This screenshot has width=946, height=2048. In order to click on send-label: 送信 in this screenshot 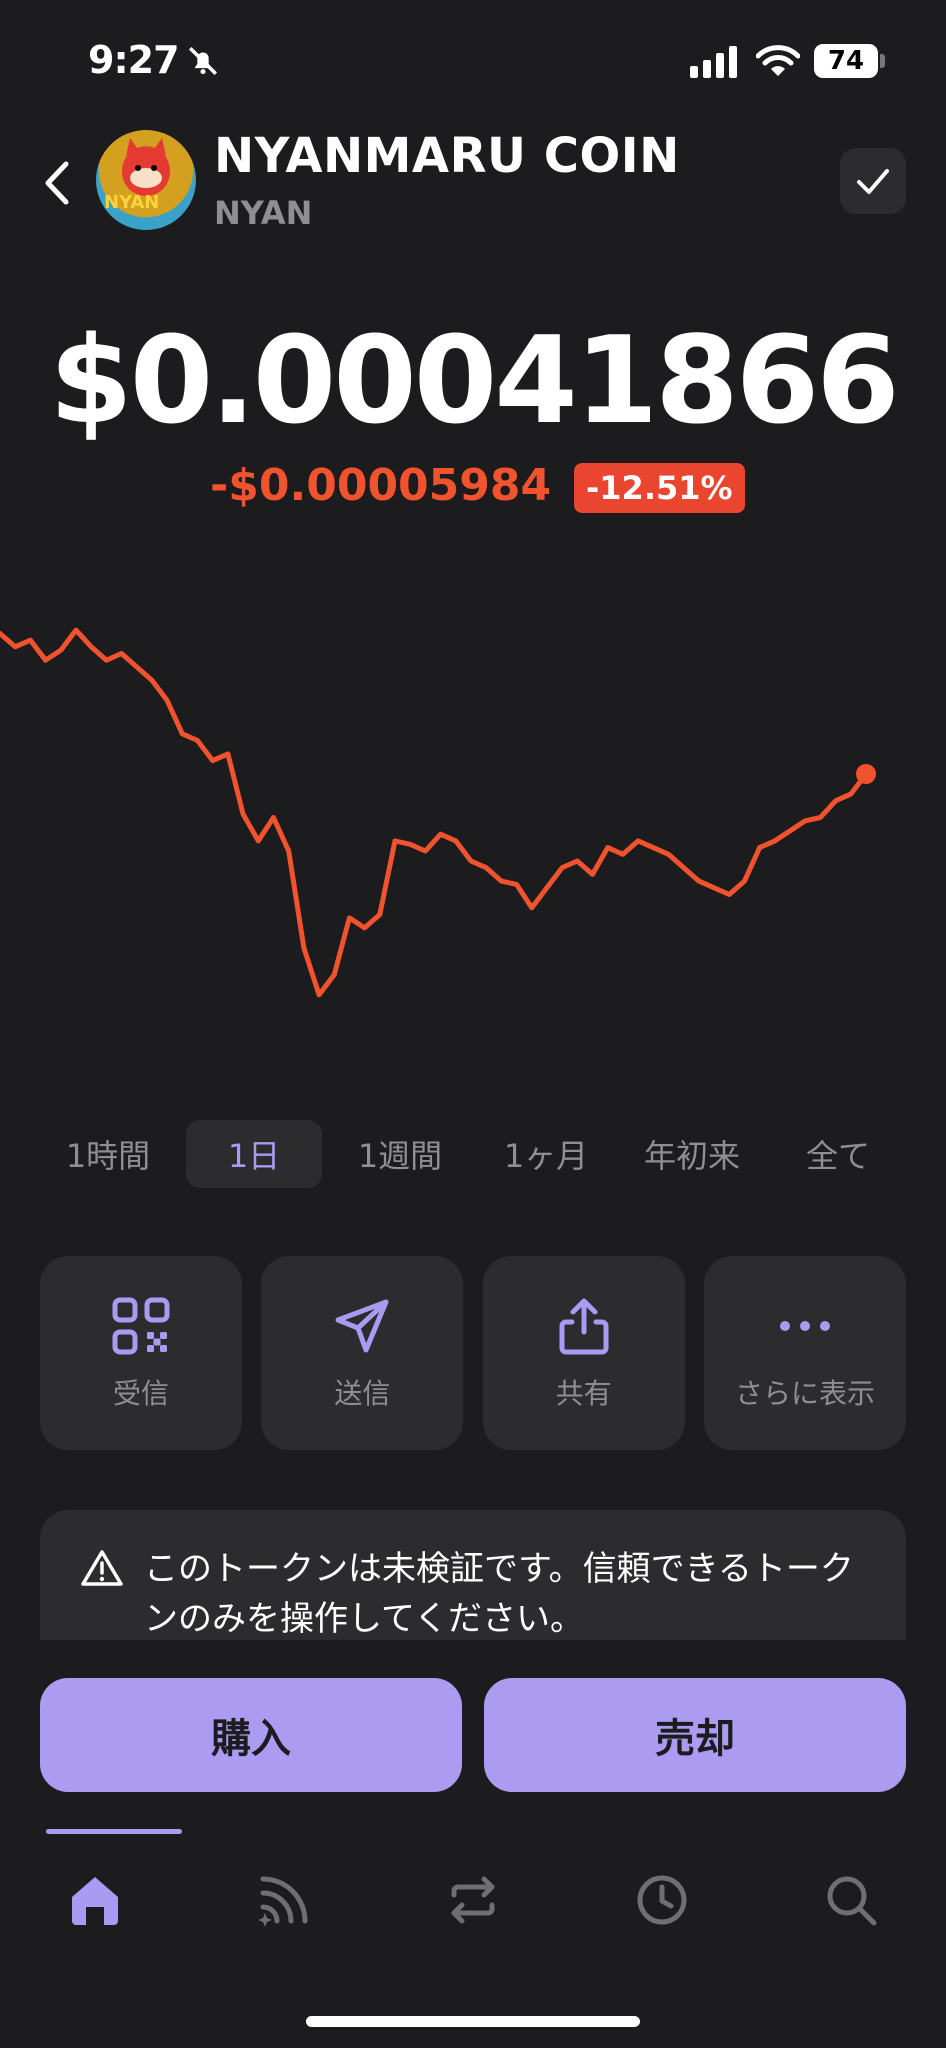, I will do `click(362, 1393)`.